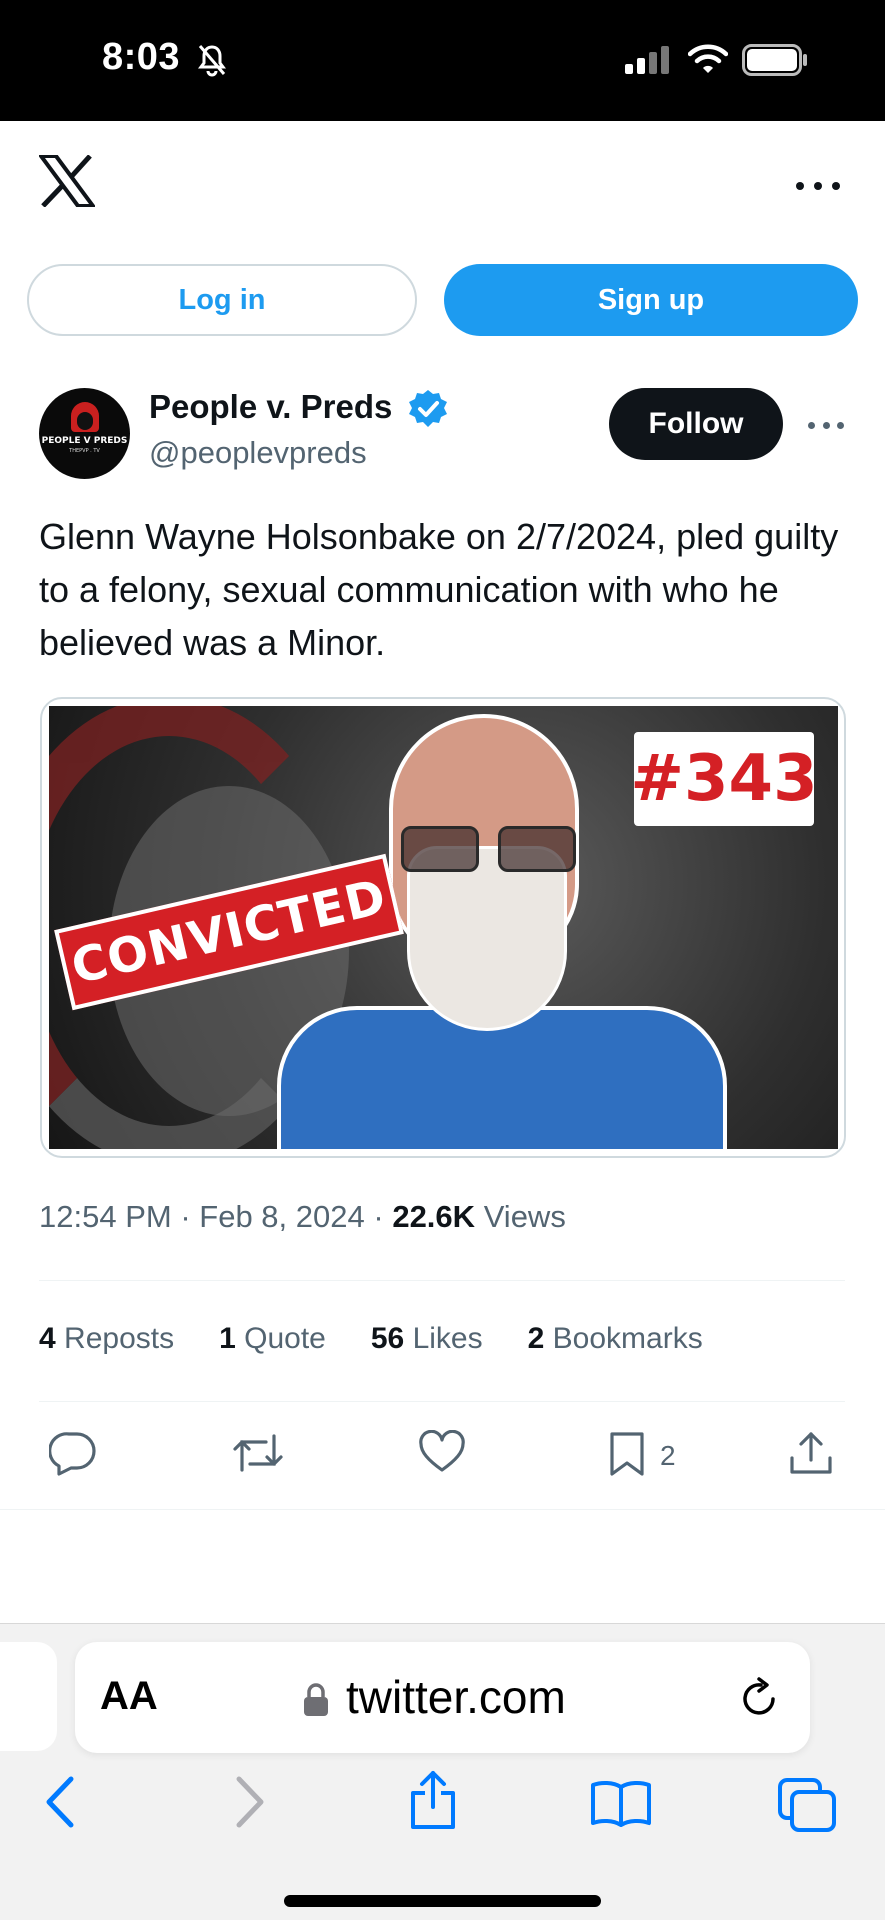 The width and height of the screenshot is (885, 1920). What do you see at coordinates (627, 1338) in the screenshot?
I see `stat-label: Bookmarks` at bounding box center [627, 1338].